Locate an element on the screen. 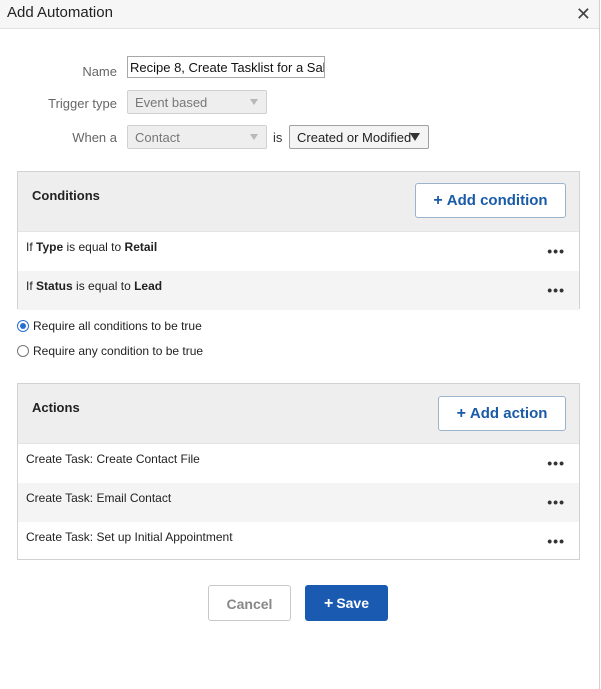 The image size is (601, 689). conditions-header: Conditions + Add condition is located at coordinates (298, 202).